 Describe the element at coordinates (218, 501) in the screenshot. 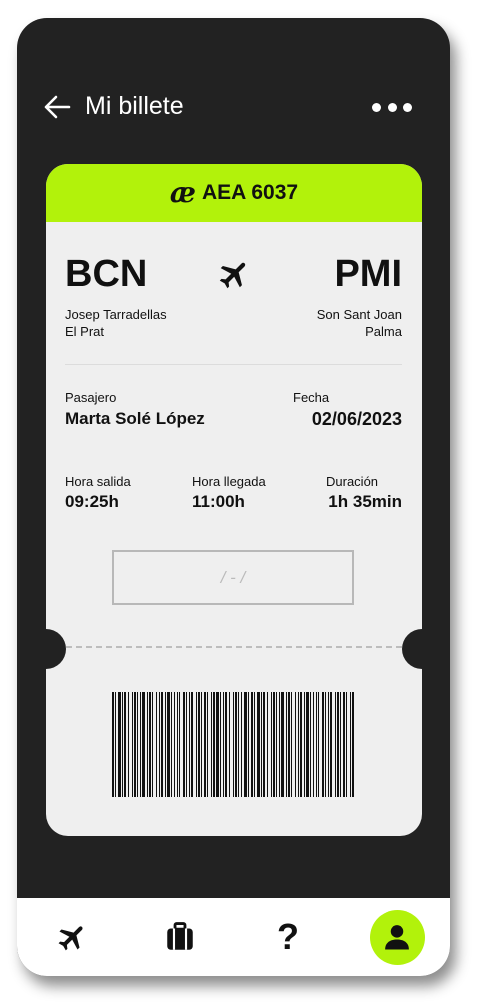

I see `arrival-time: 11:00h` at that location.